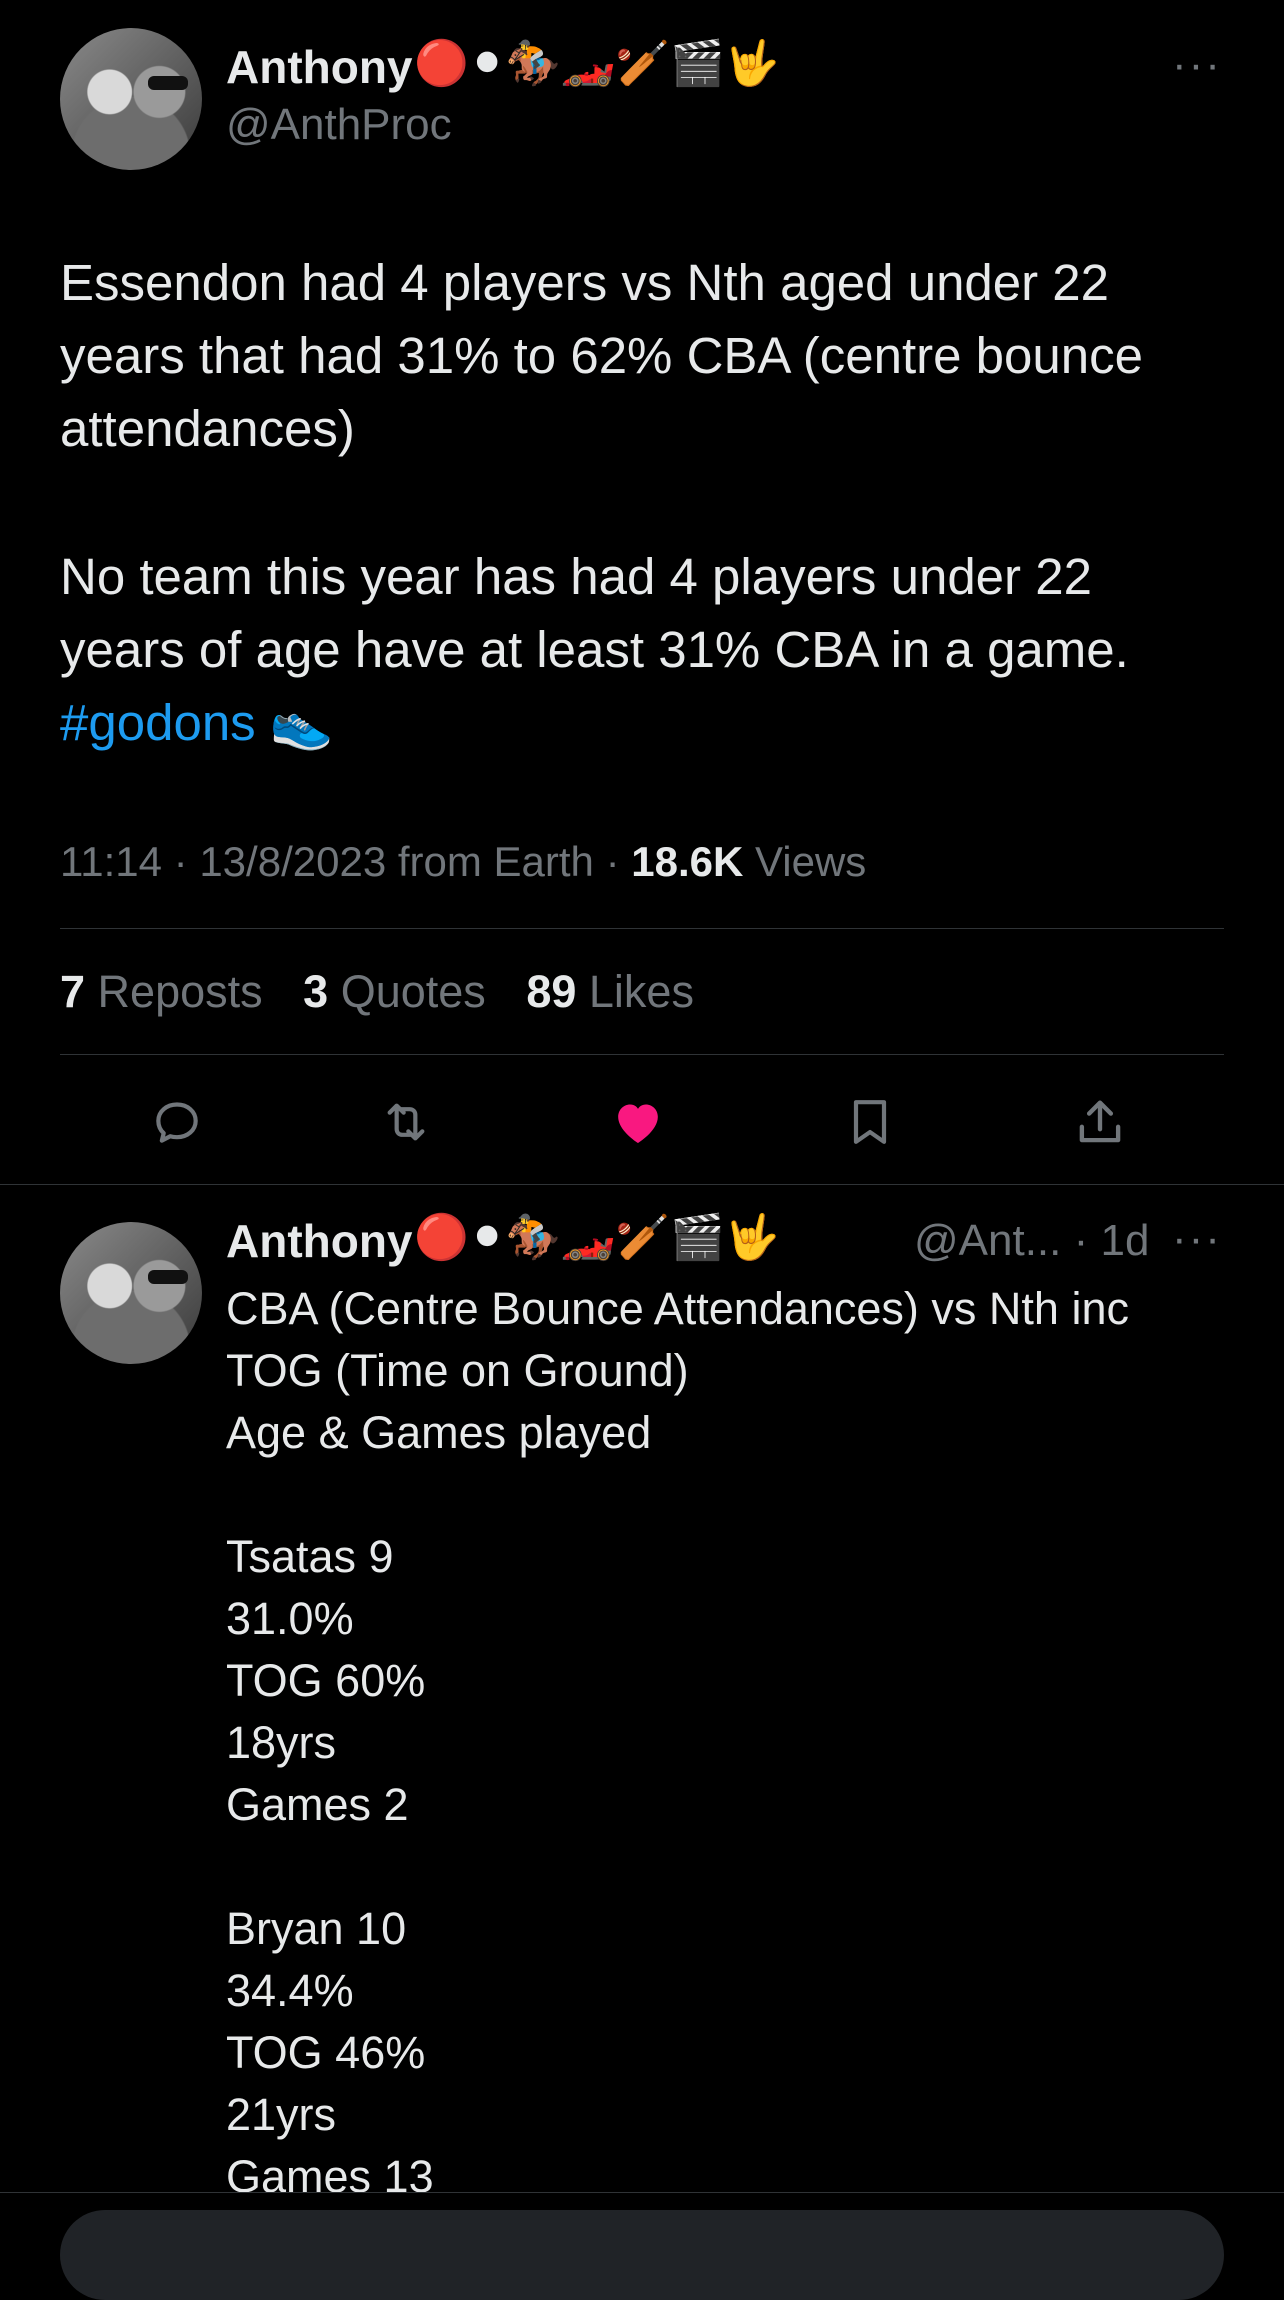 The image size is (1284, 2300). I want to click on tweet-date: 13/8/2023, so click(292, 861).